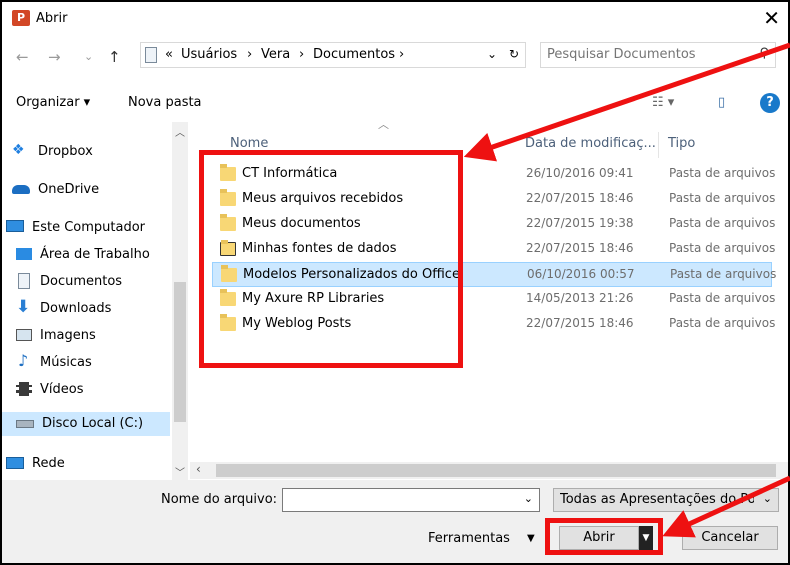 The width and height of the screenshot is (790, 565). I want to click on arrow-to-folders, so click(626, 102).